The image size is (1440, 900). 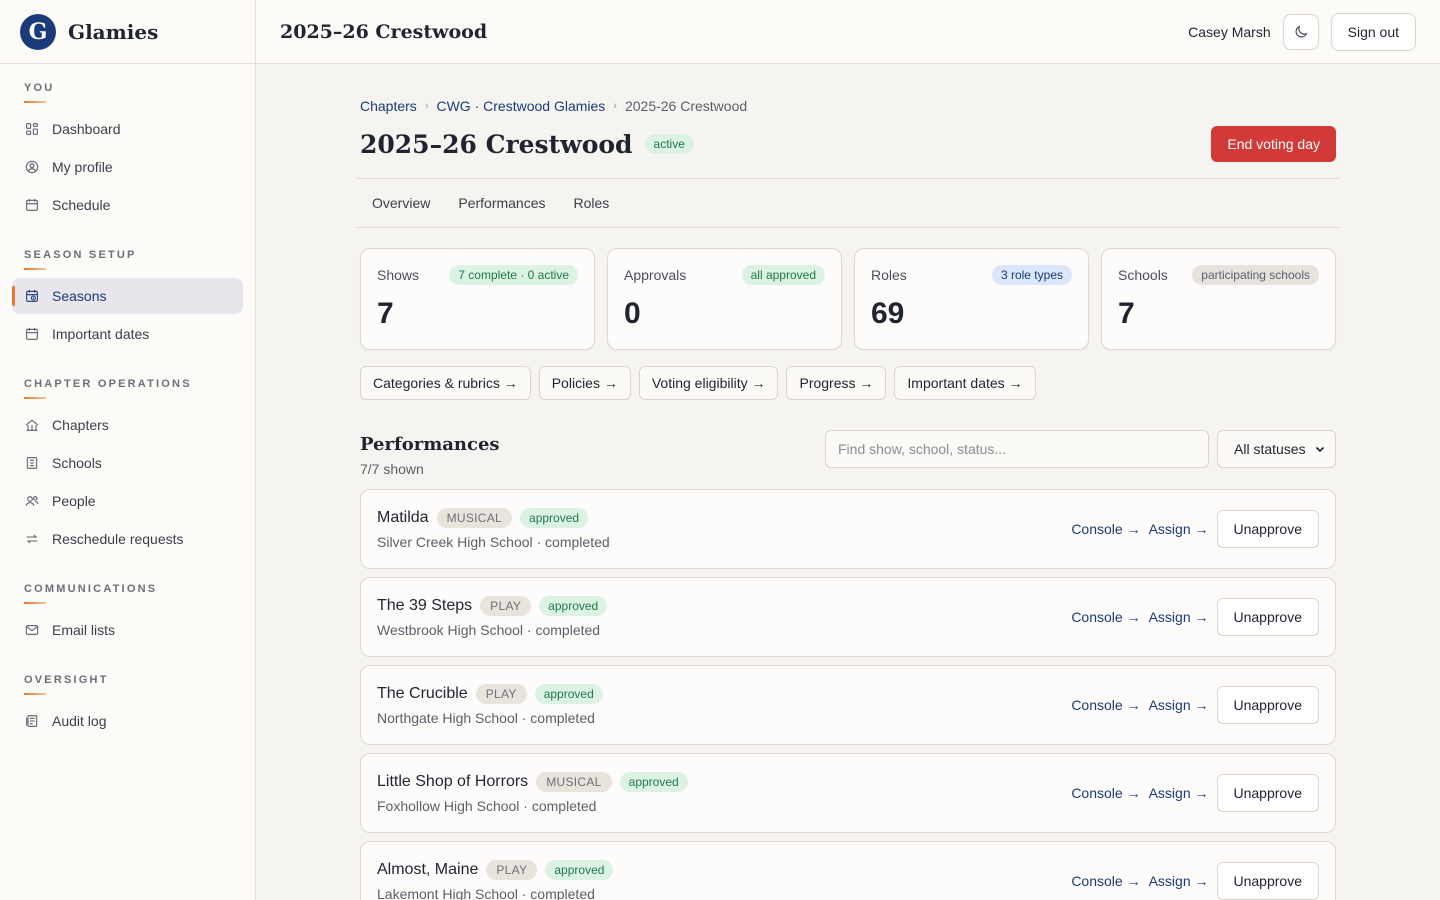 What do you see at coordinates (127, 539) in the screenshot?
I see `sidebar-item-reschedule-requests: Reschedule requests` at bounding box center [127, 539].